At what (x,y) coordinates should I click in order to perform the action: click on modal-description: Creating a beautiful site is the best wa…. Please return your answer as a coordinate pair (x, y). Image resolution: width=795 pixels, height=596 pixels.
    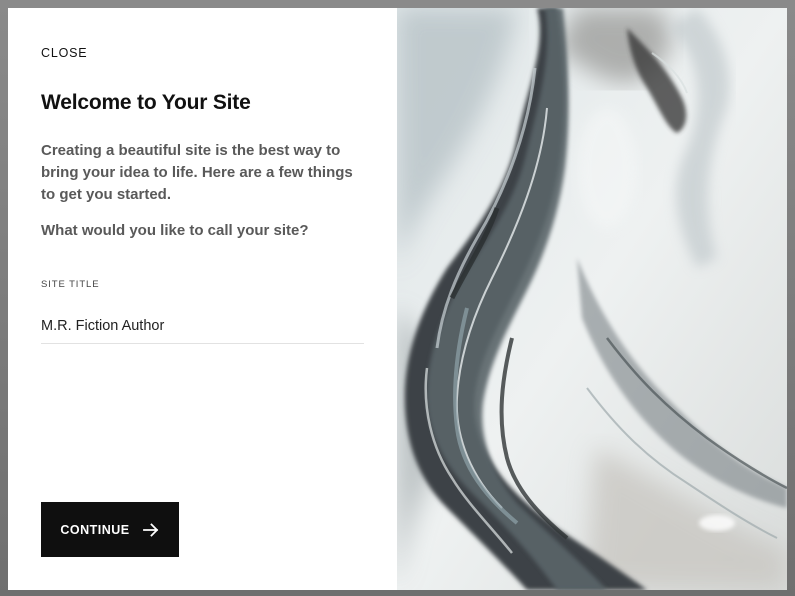
    Looking at the image, I should click on (197, 172).